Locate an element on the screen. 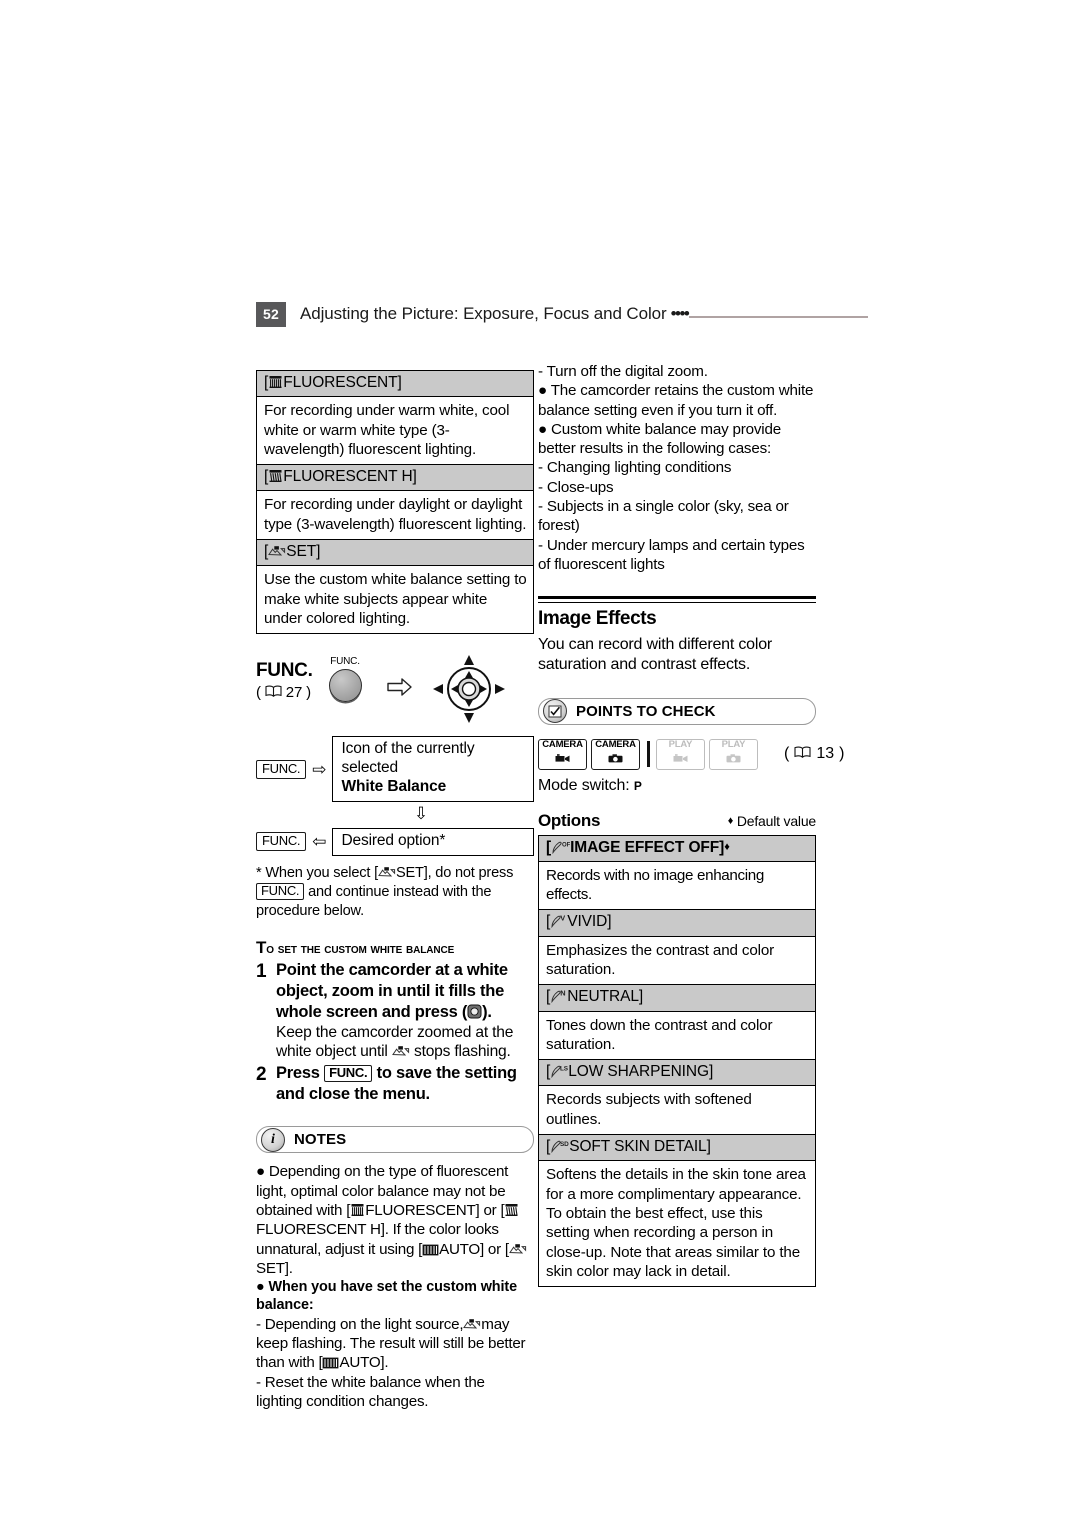 The height and width of the screenshot is (1528, 1080). fluorescent-h-icon is located at coordinates (275, 476).